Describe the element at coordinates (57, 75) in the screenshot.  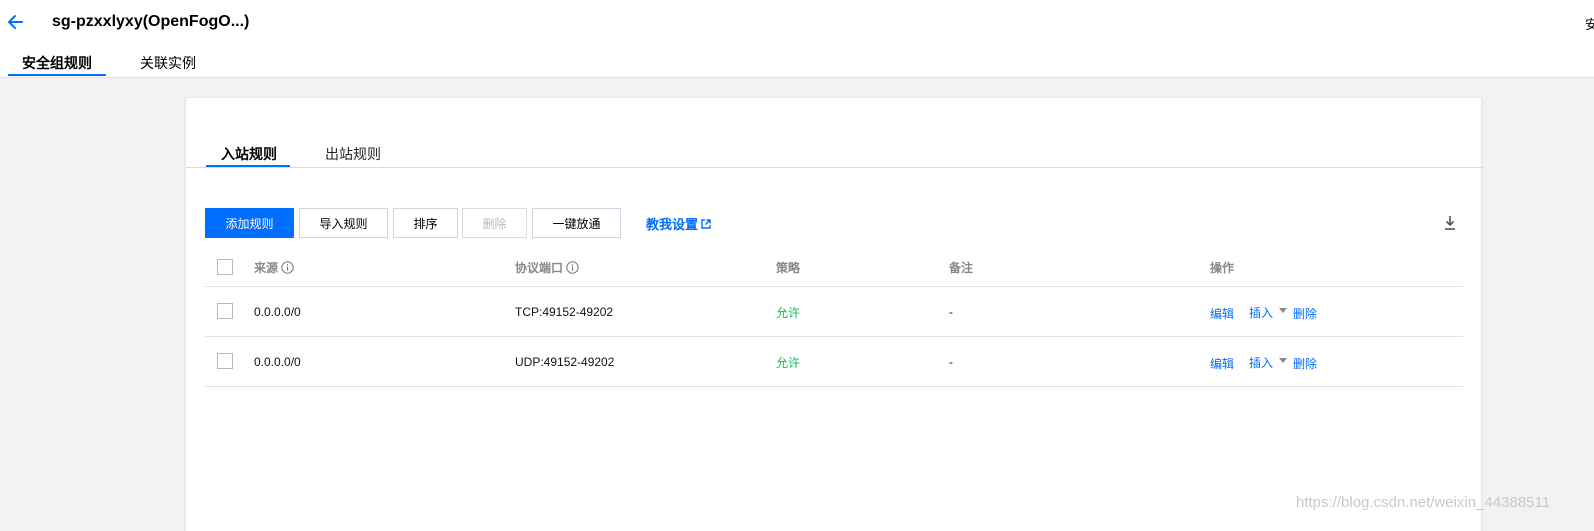
I see `active-tab-indicator` at that location.